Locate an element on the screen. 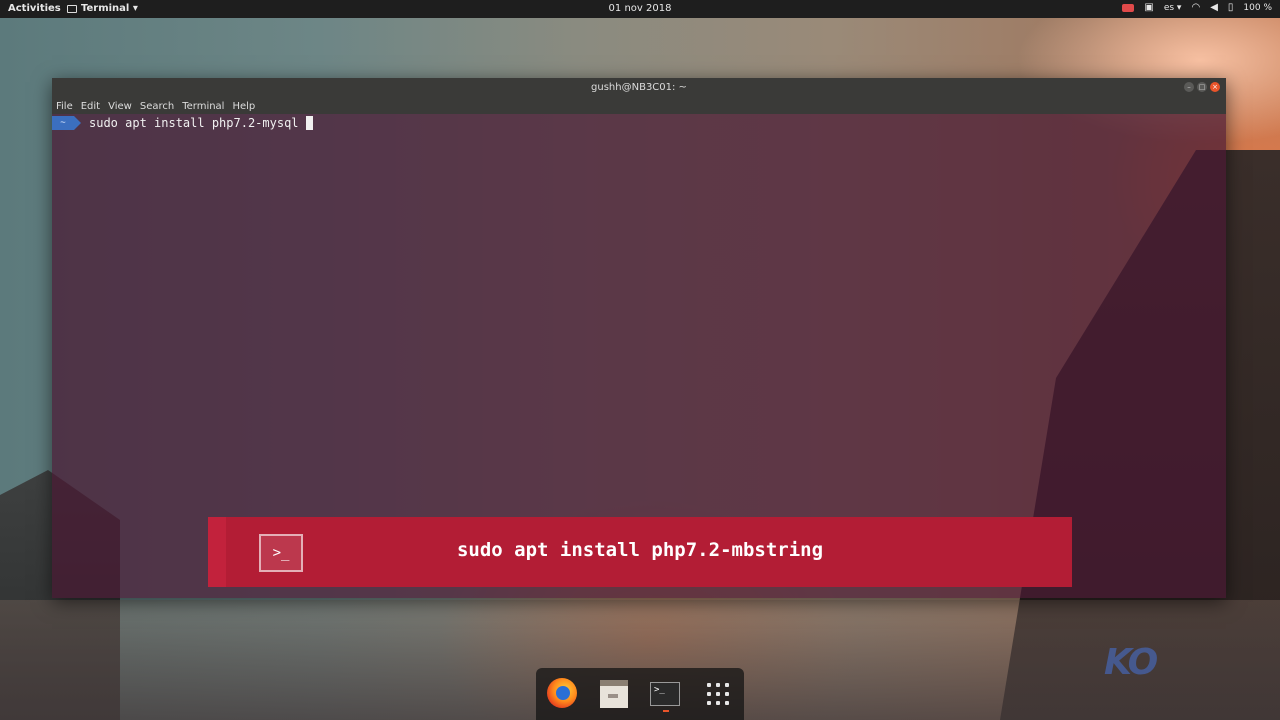 This screenshot has height=720, width=1280. menu-file: File is located at coordinates (64, 106).